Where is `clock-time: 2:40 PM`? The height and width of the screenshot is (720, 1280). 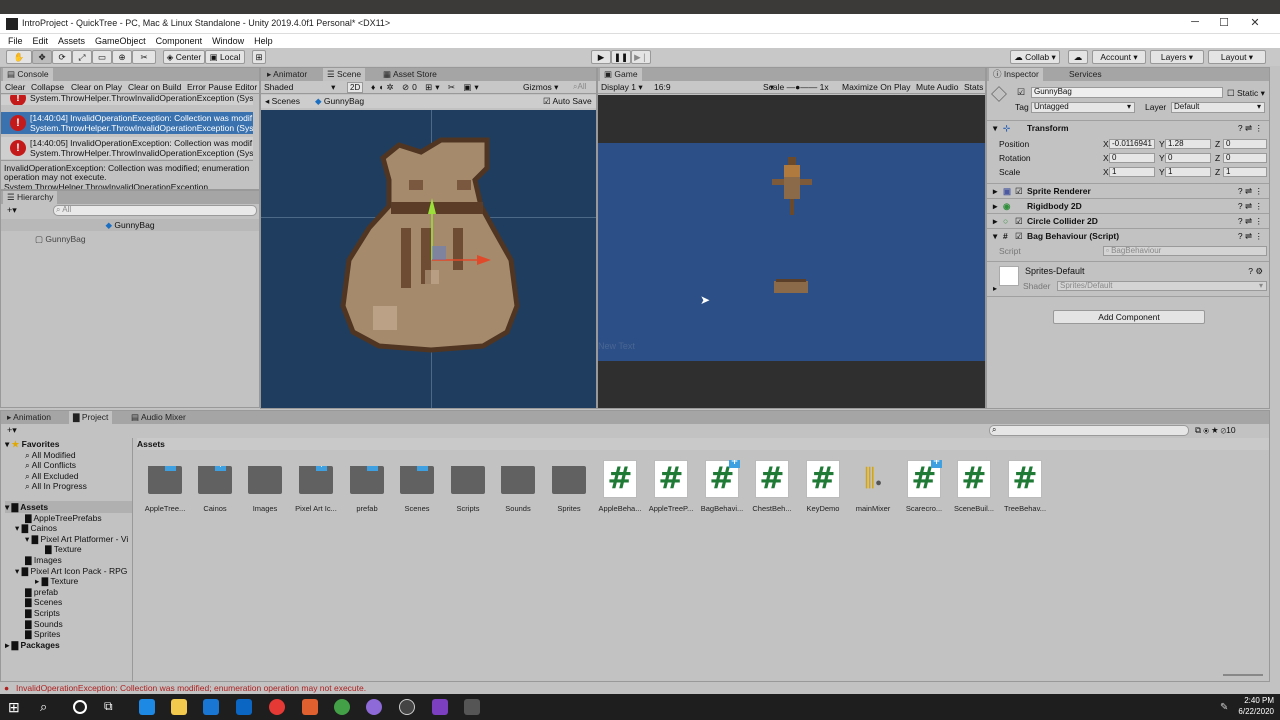 clock-time: 2:40 PM is located at coordinates (1257, 700).